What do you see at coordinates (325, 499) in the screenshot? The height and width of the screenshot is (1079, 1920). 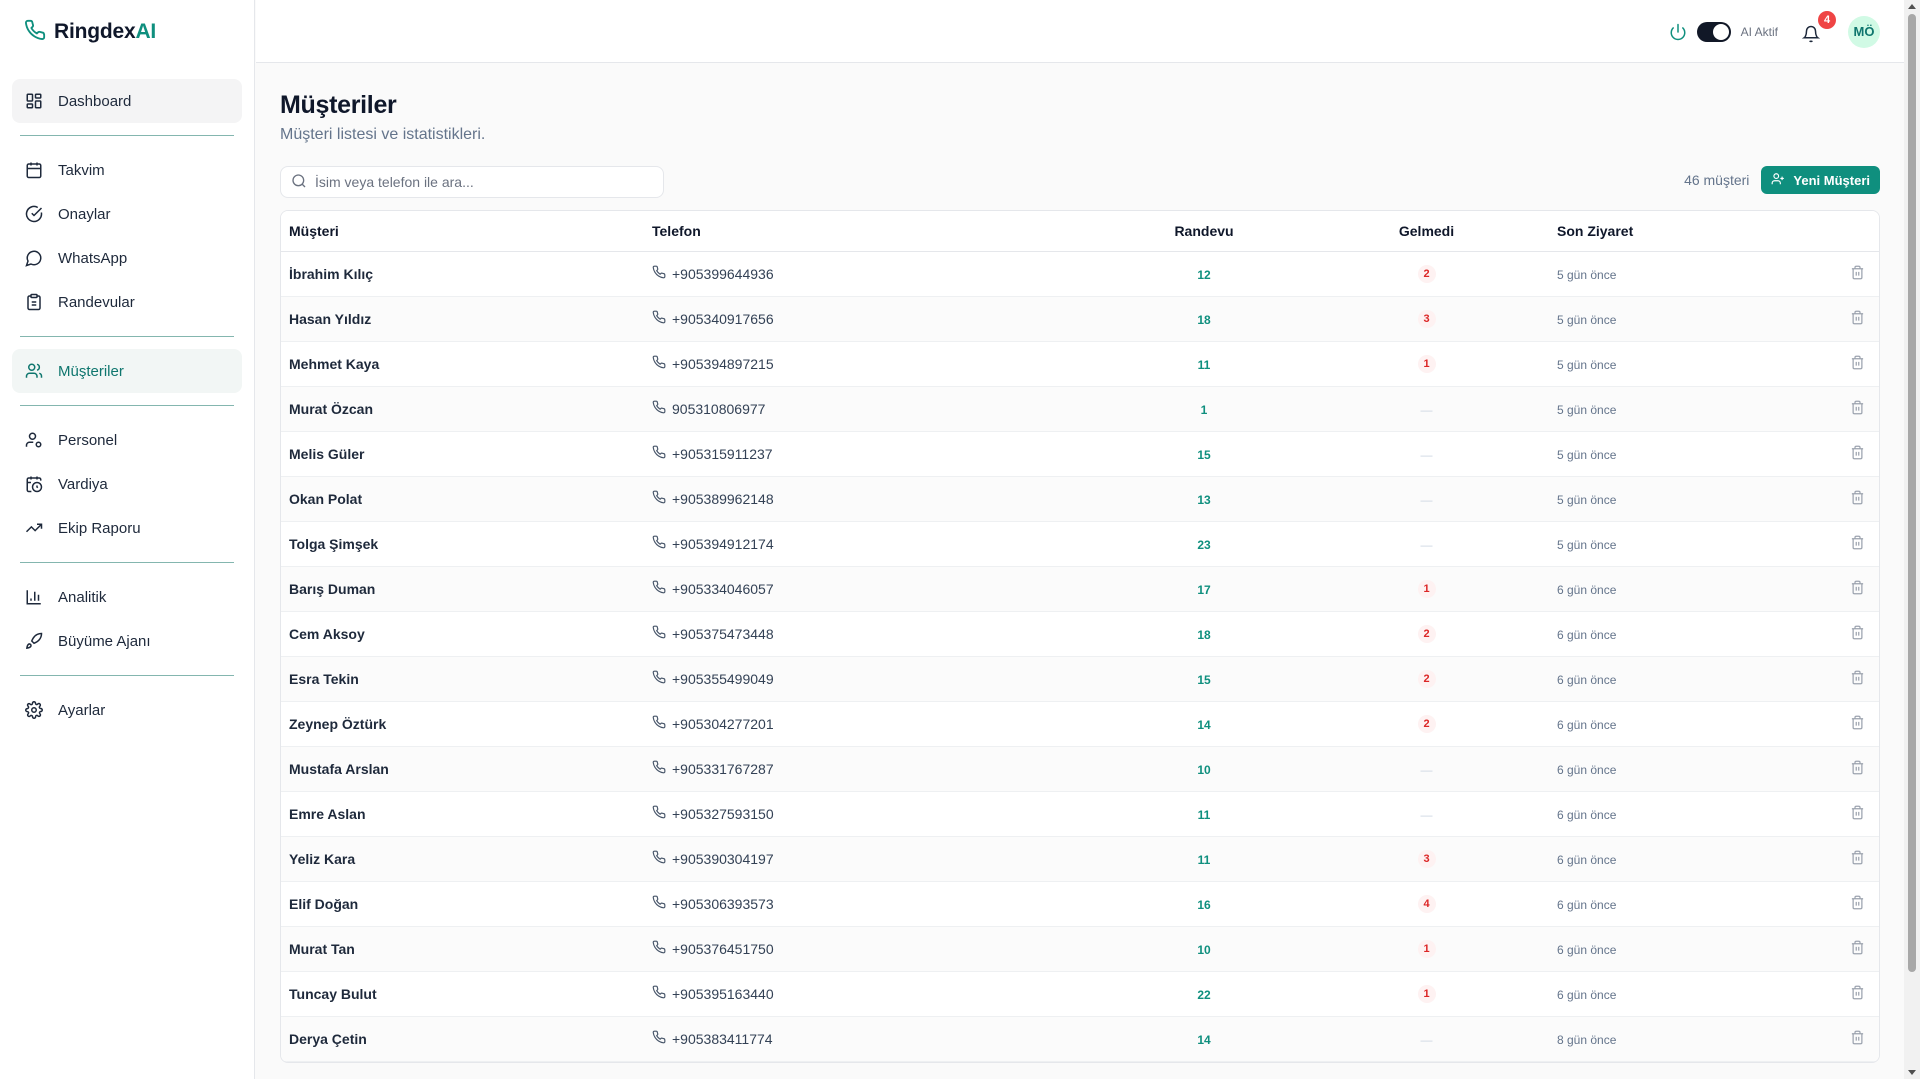 I see `customer-name: Okan Polat` at bounding box center [325, 499].